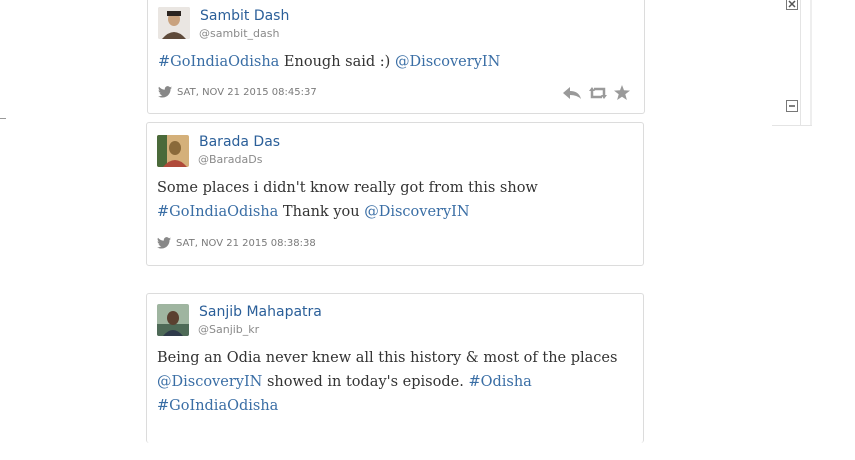  I want to click on side-panel-border, so click(800, 63).